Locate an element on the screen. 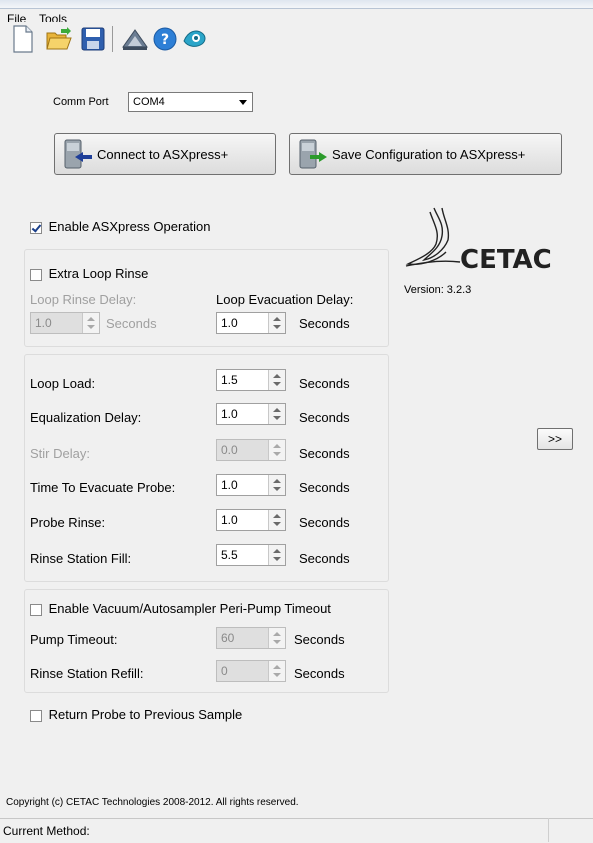 The image size is (593, 843). time-to-evacuate-probe-value: 1.0 is located at coordinates (229, 485).